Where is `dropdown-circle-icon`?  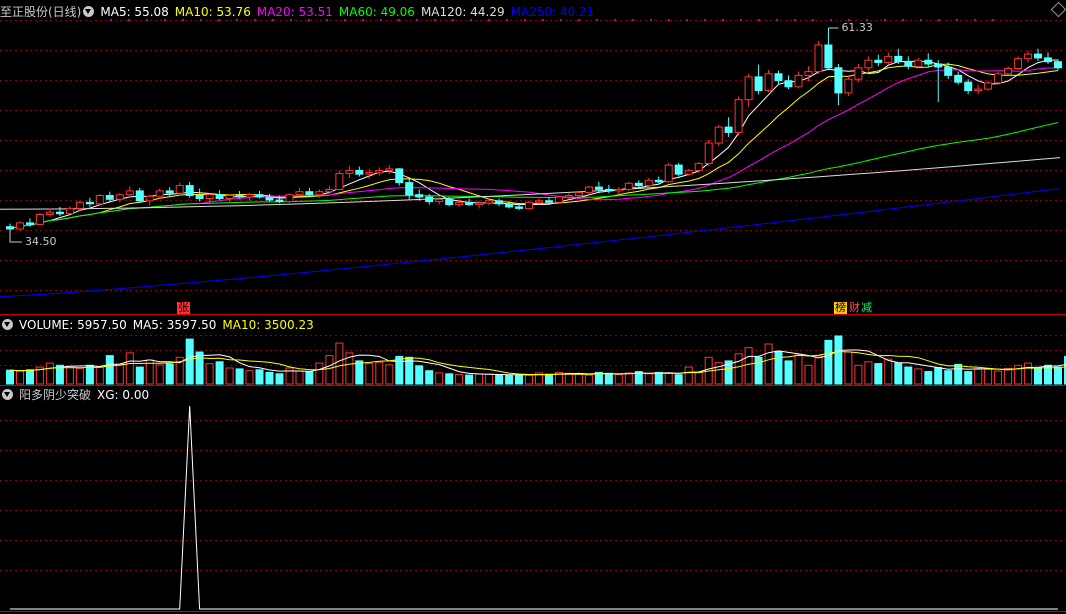 dropdown-circle-icon is located at coordinates (89, 11).